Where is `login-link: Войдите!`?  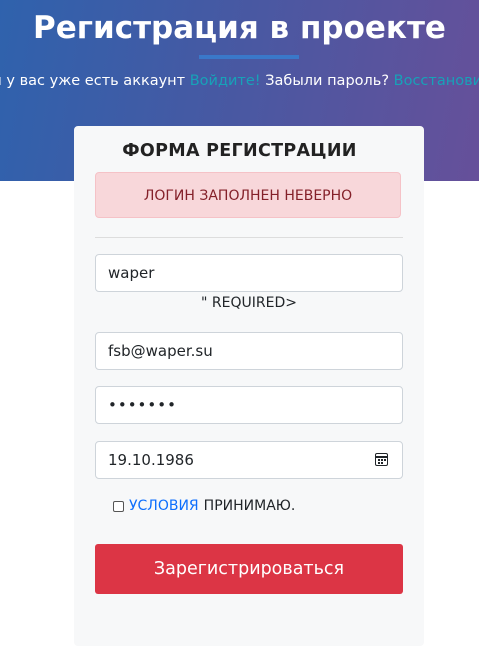 login-link: Войдите! is located at coordinates (225, 81).